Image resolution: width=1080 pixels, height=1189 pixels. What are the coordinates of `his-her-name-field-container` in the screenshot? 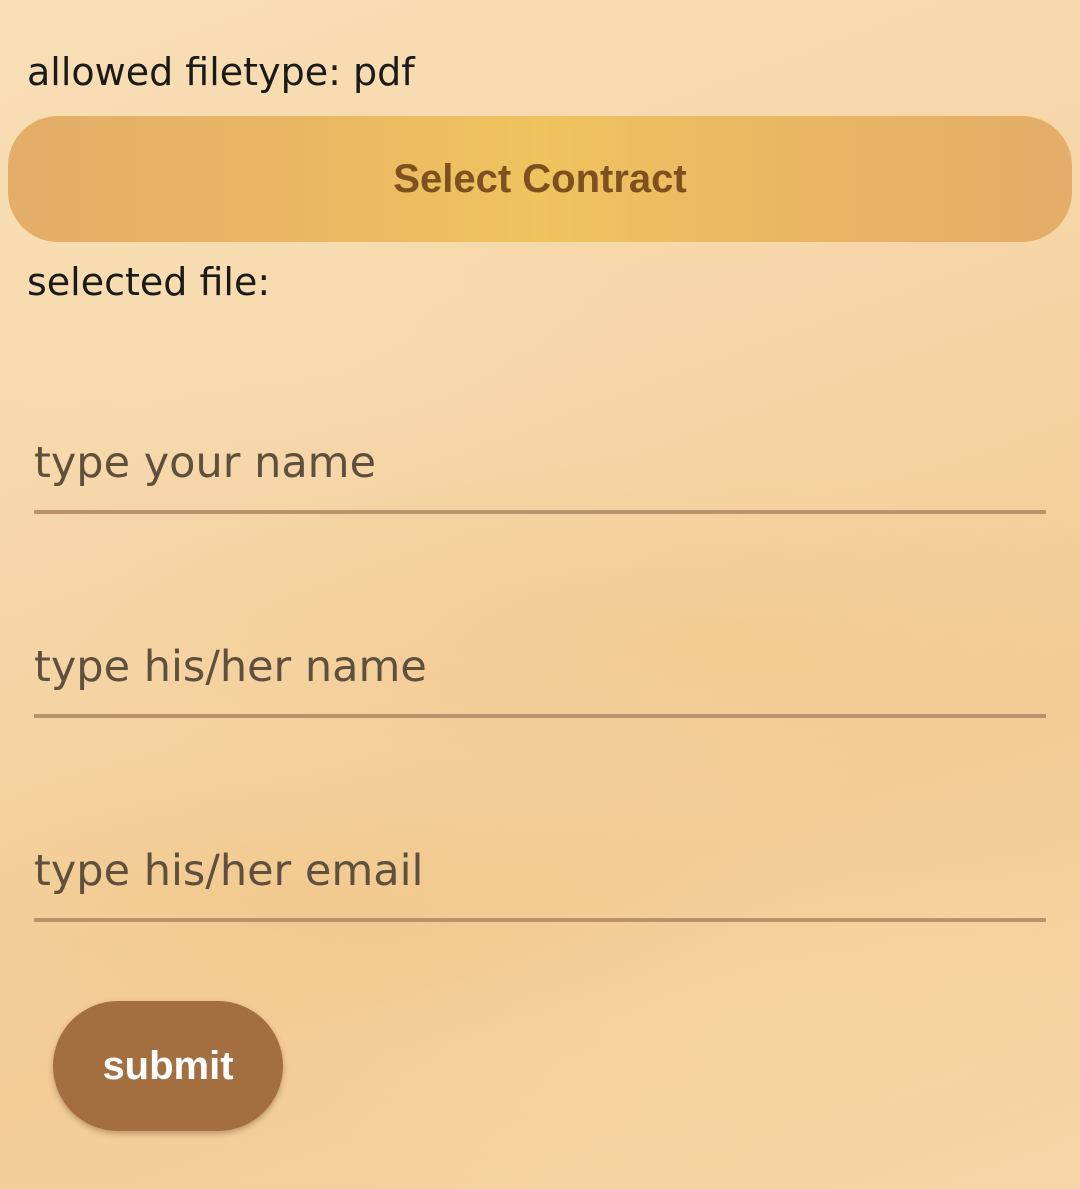 It's located at (540, 669).